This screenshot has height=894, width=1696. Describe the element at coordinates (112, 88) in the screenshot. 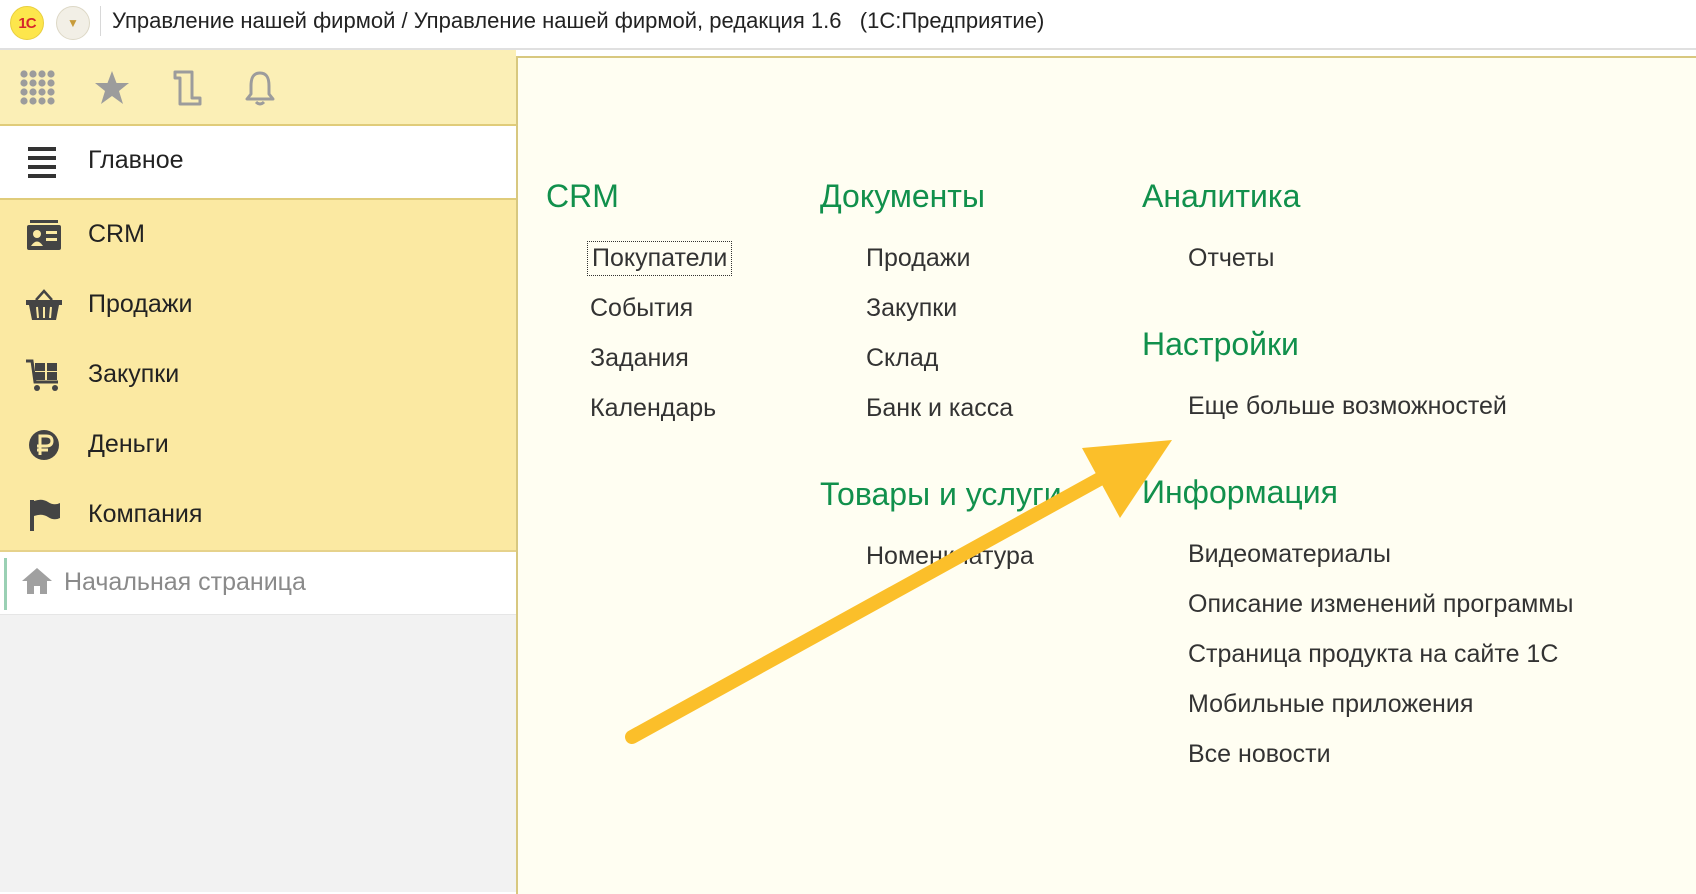

I see `favorites-star-icon` at that location.